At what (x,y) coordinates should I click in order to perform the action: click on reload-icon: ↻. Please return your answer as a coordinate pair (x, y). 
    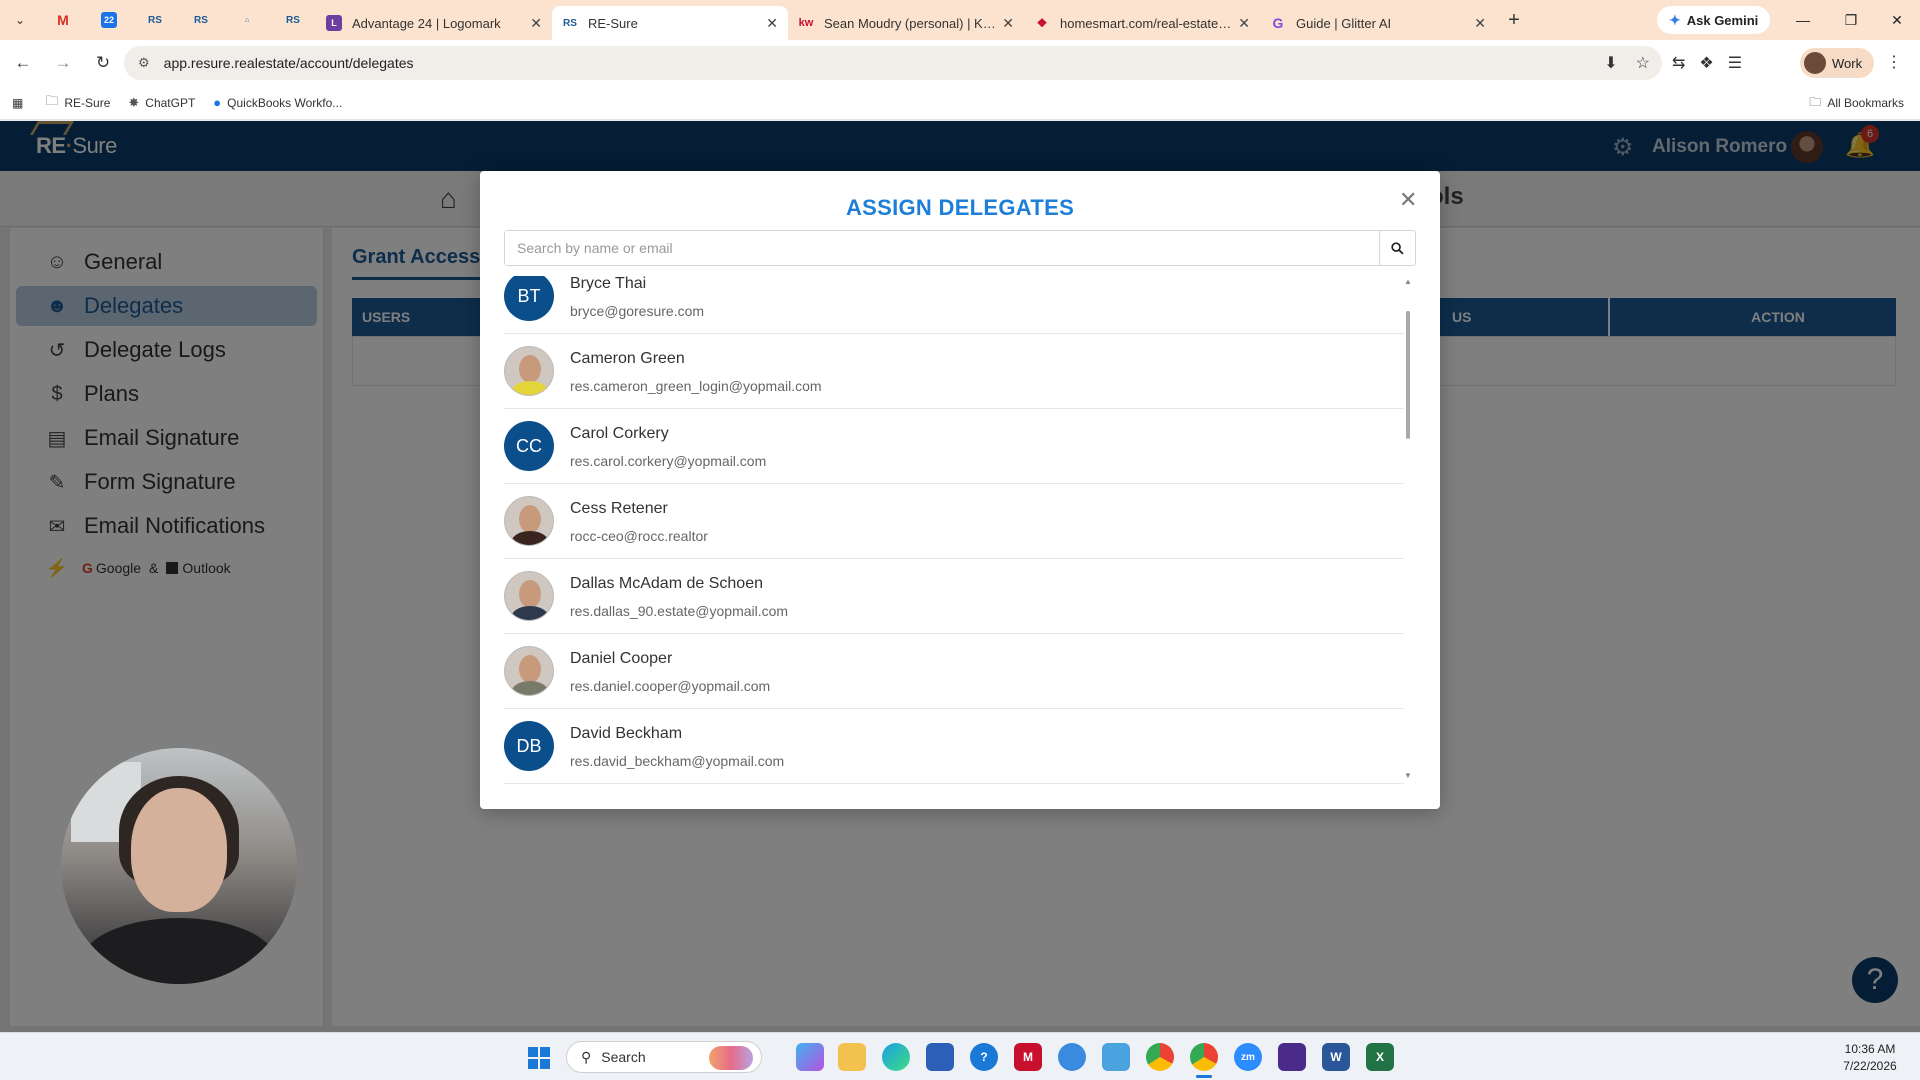
    Looking at the image, I should click on (103, 63).